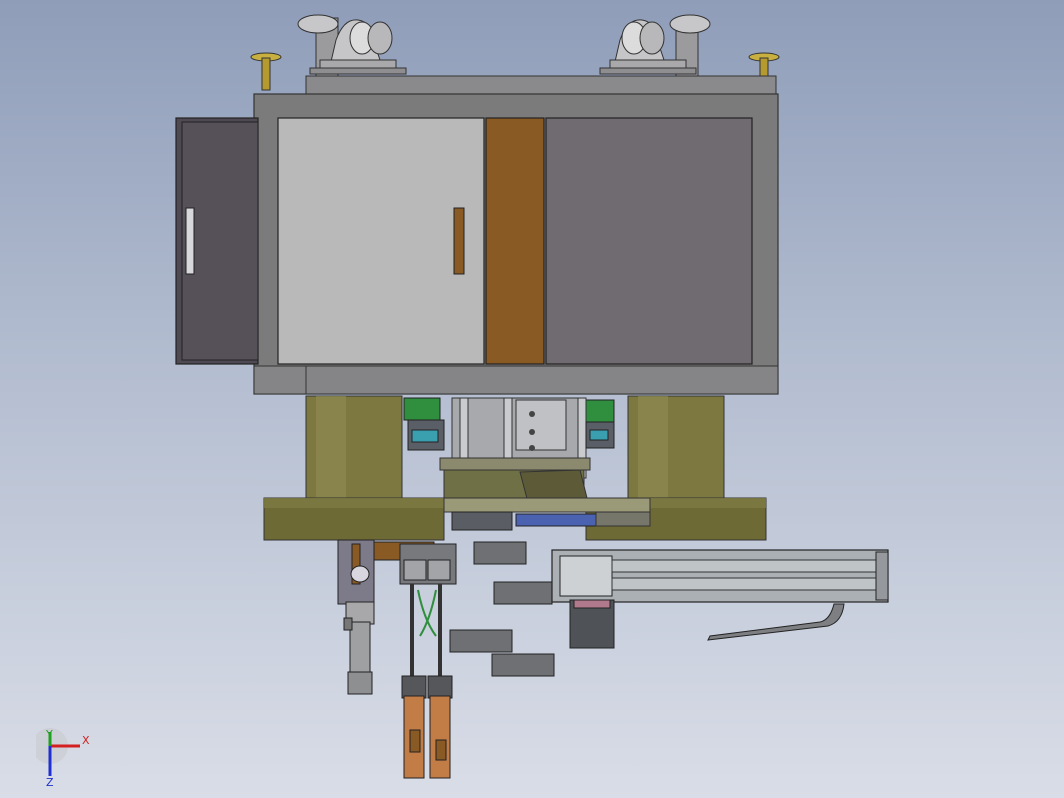 The image size is (1064, 798). What do you see at coordinates (354, 447) in the screenshot?
I see `column-left` at bounding box center [354, 447].